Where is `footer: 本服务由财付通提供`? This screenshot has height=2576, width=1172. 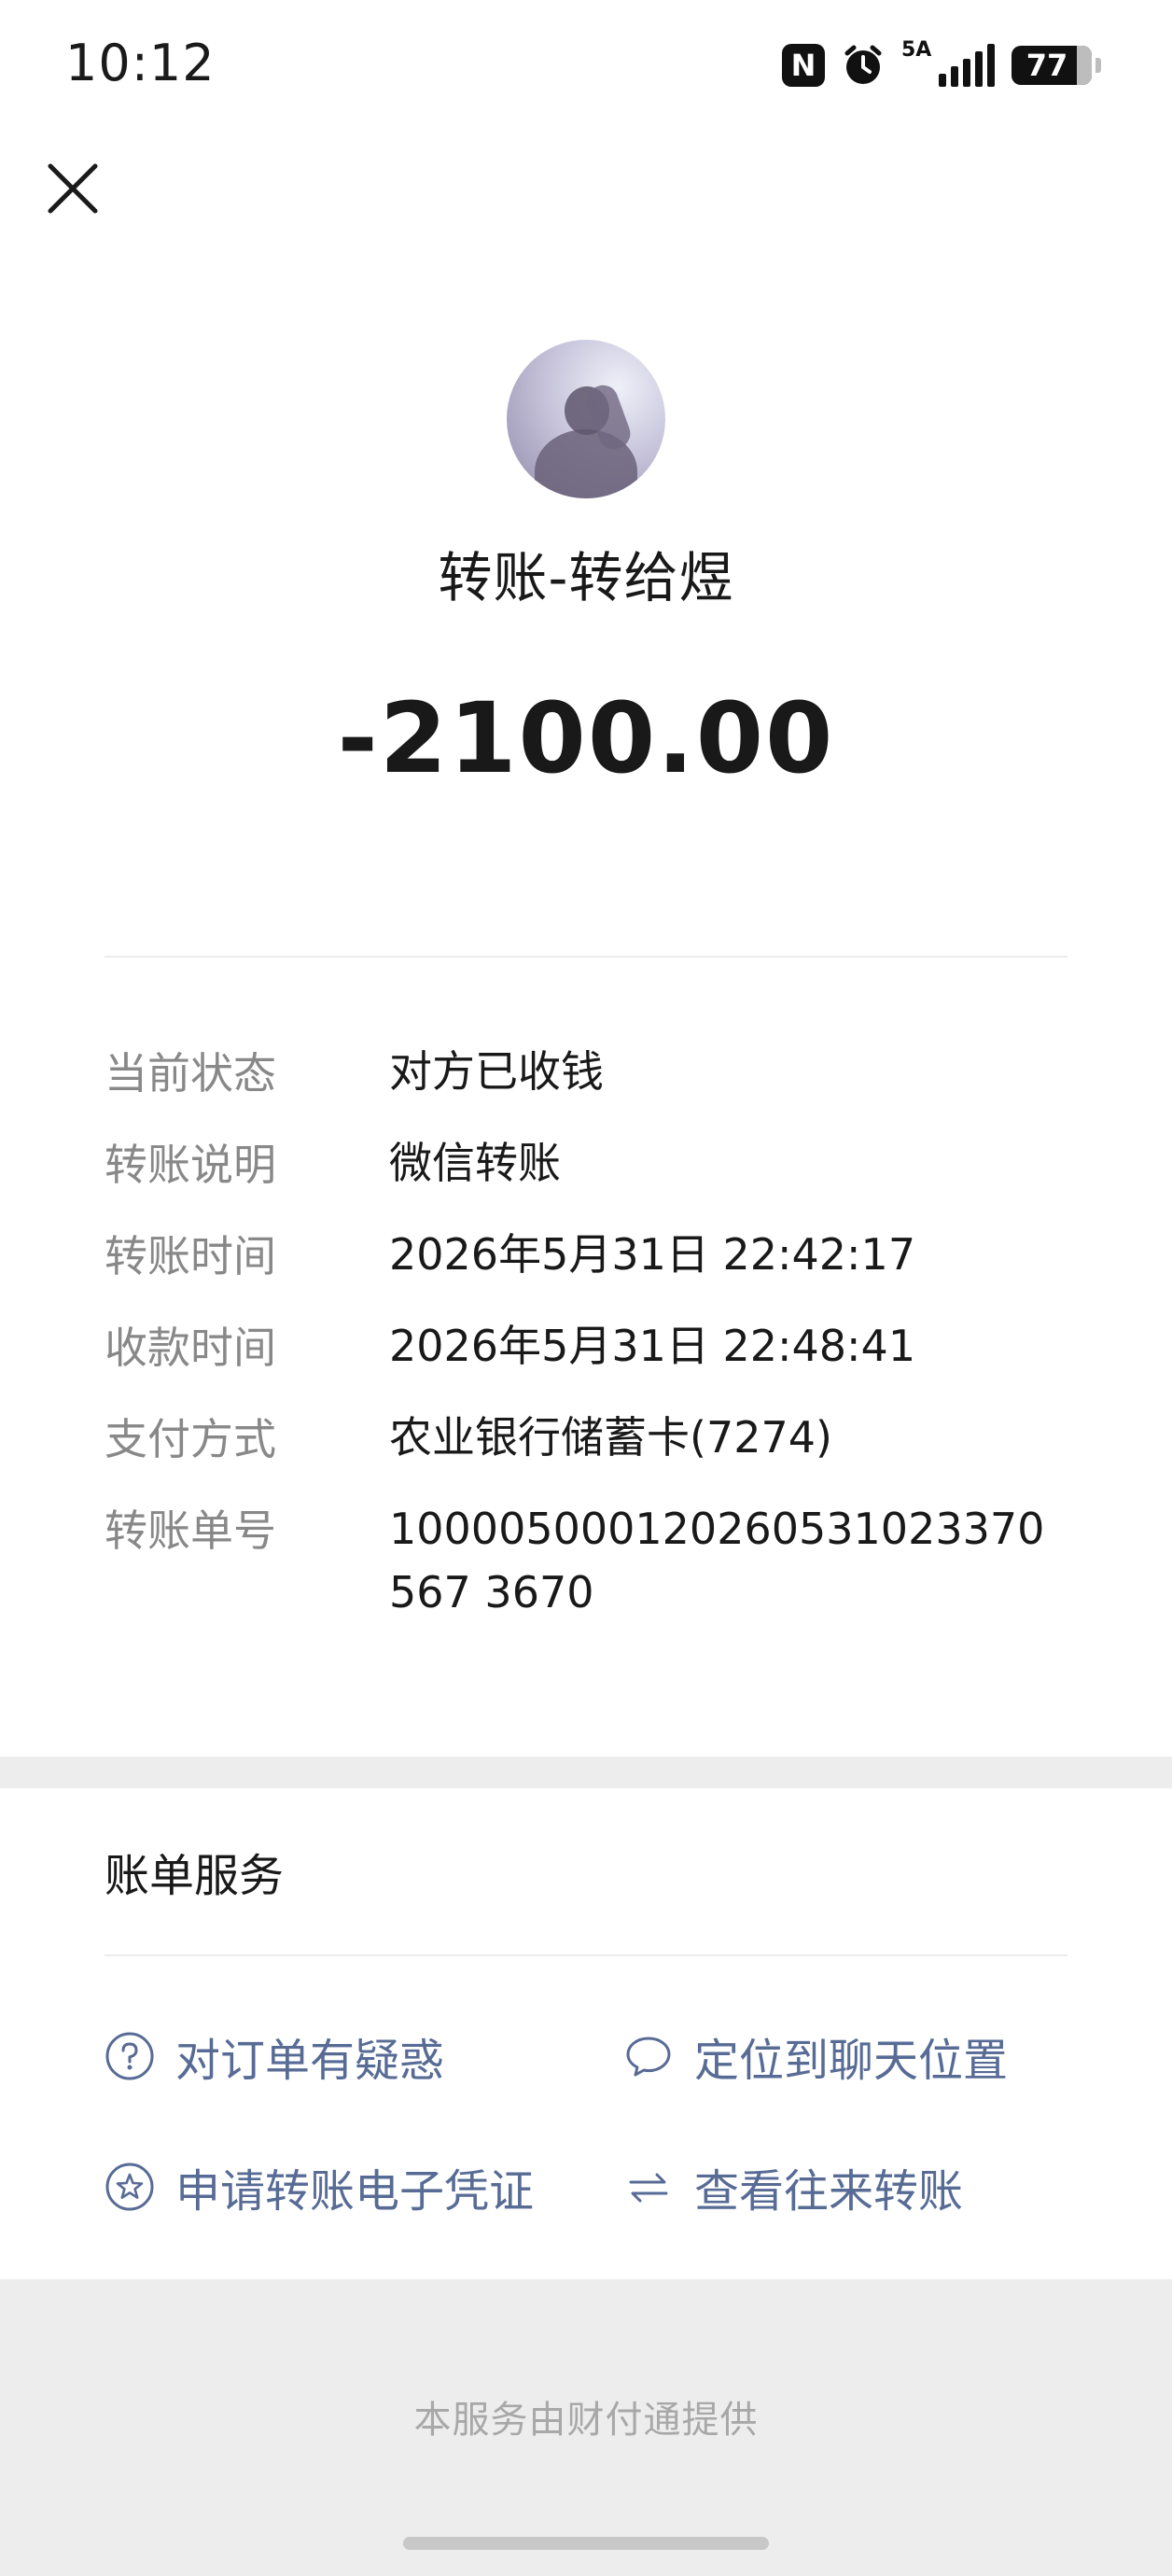
footer: 本服务由财付通提供 is located at coordinates (586, 2427).